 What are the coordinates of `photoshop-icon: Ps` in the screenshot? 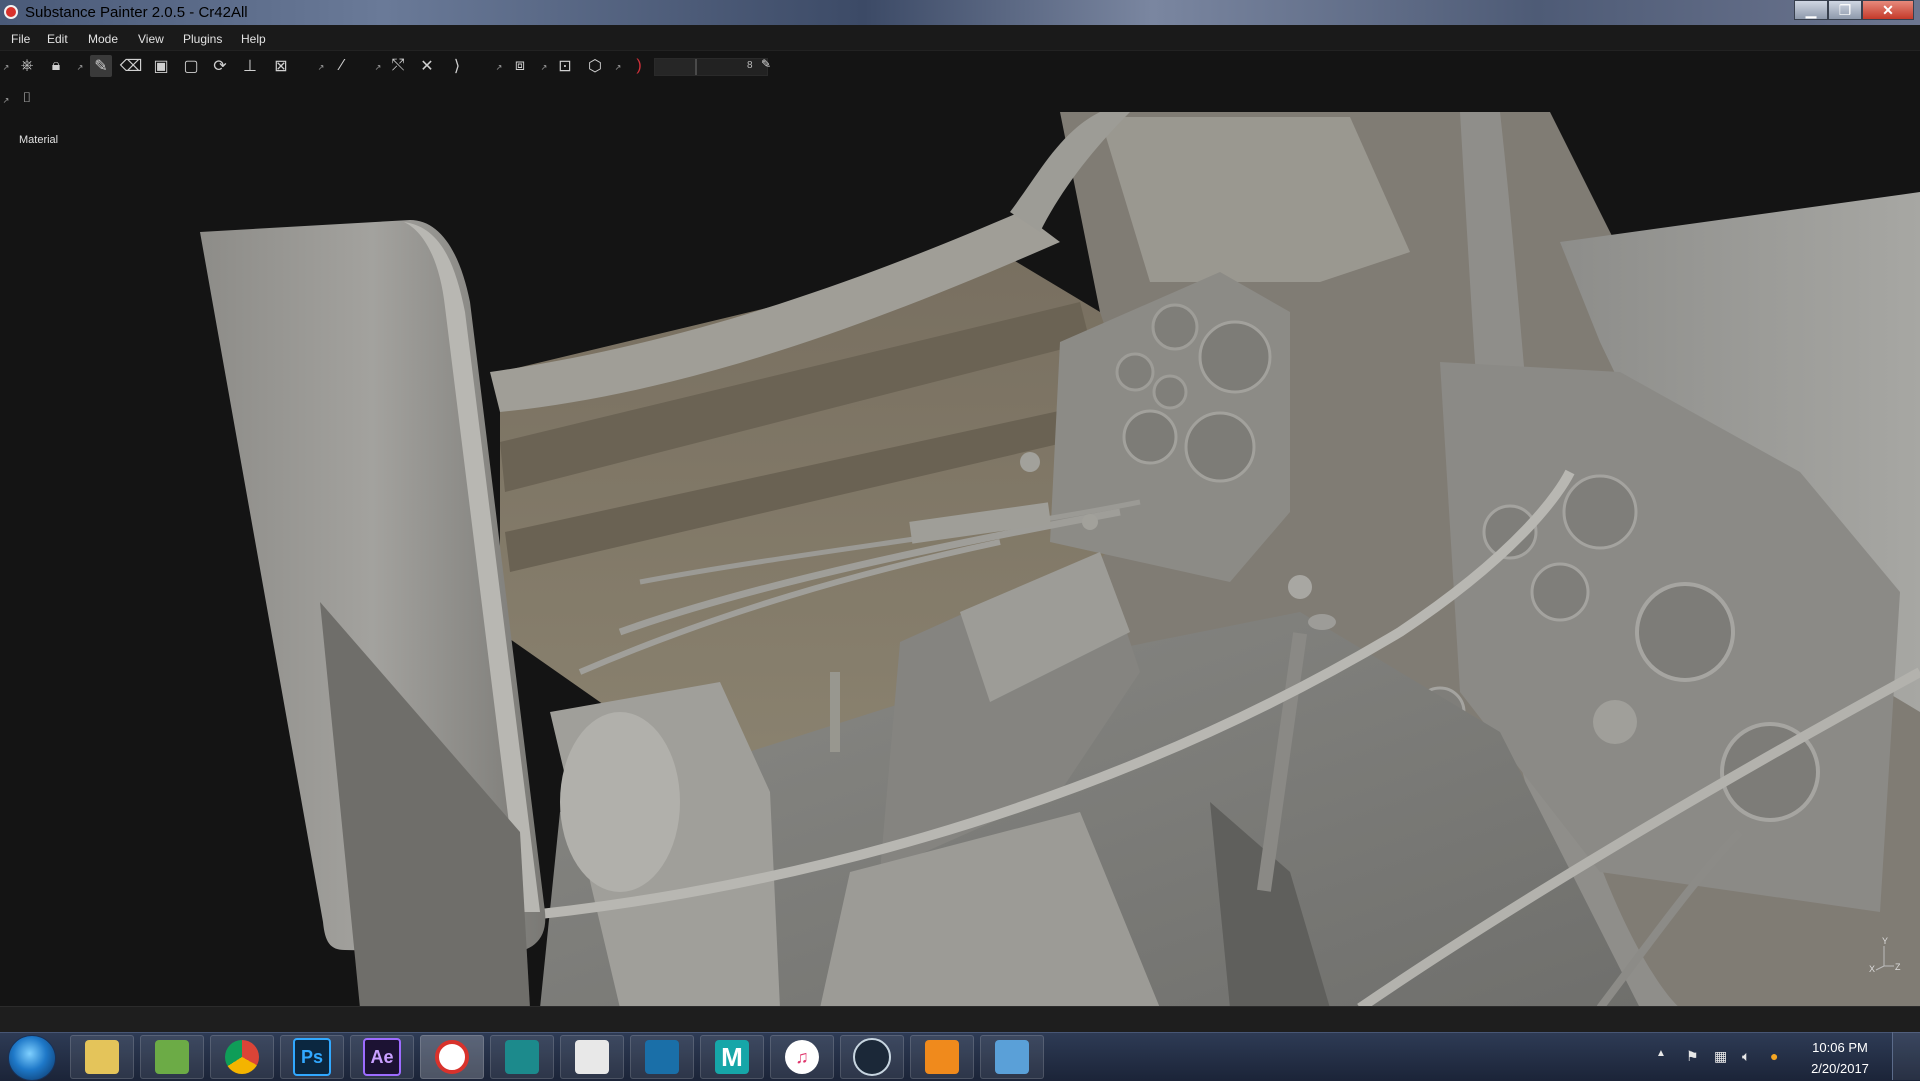 It's located at (312, 1057).